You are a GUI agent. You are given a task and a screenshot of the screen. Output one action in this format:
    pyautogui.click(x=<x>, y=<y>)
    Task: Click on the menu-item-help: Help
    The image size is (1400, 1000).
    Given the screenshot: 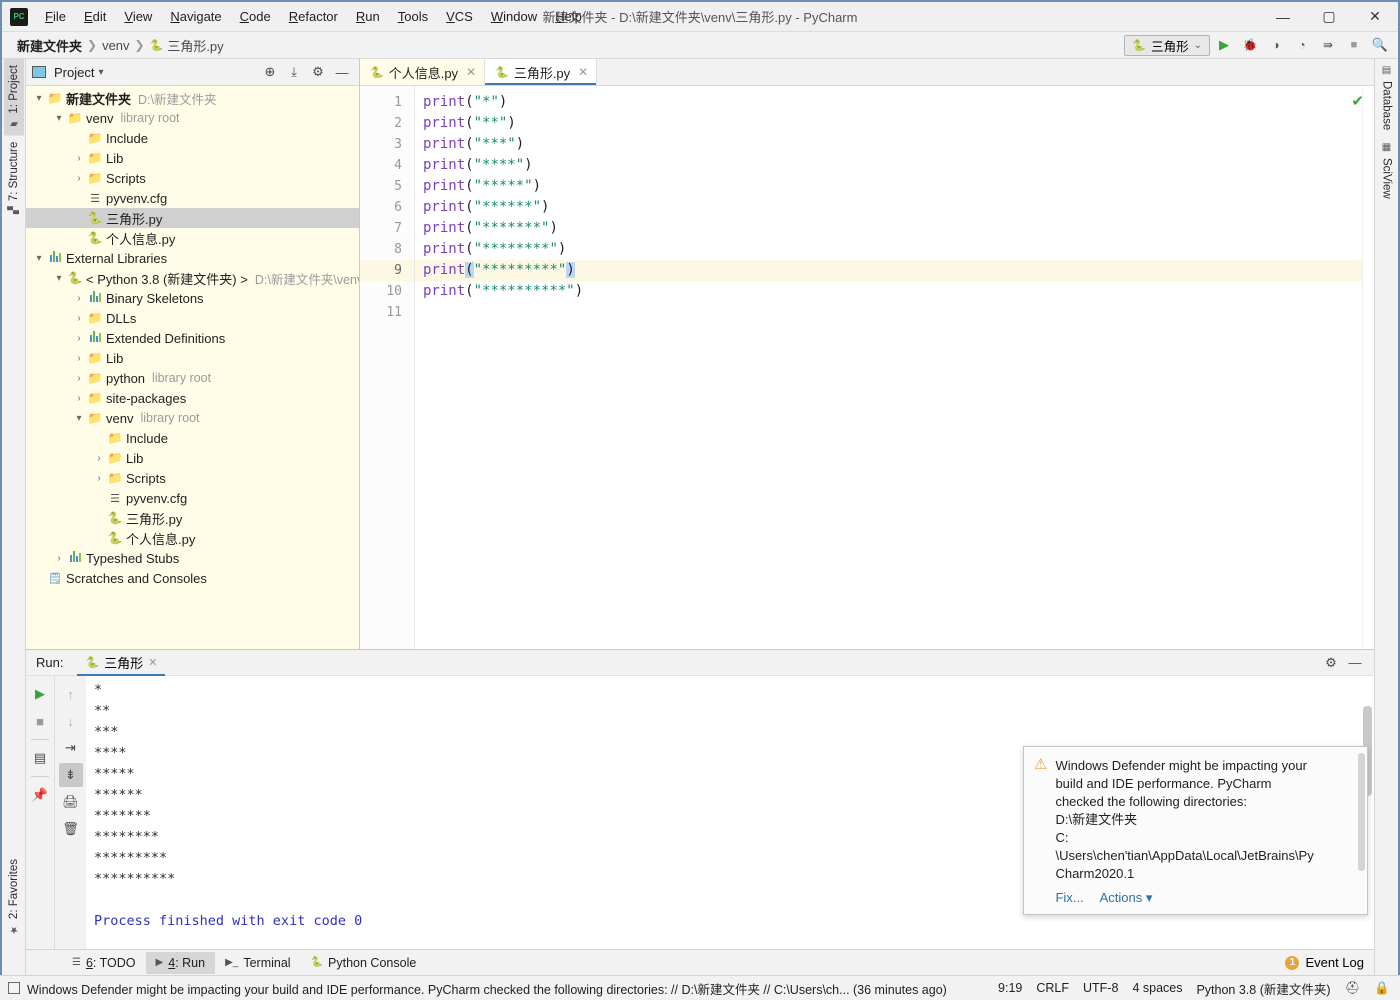 What is the action you would take?
    pyautogui.click(x=568, y=16)
    